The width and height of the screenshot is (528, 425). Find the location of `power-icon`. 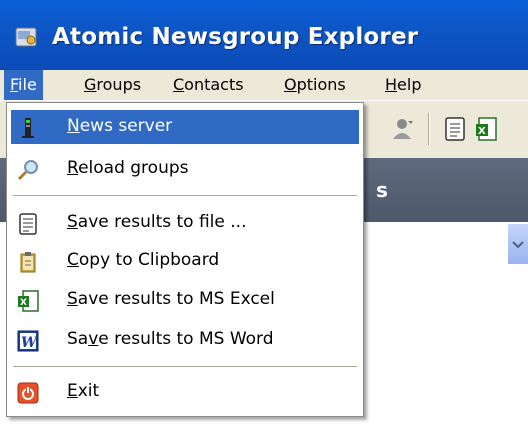

power-icon is located at coordinates (28, 393).